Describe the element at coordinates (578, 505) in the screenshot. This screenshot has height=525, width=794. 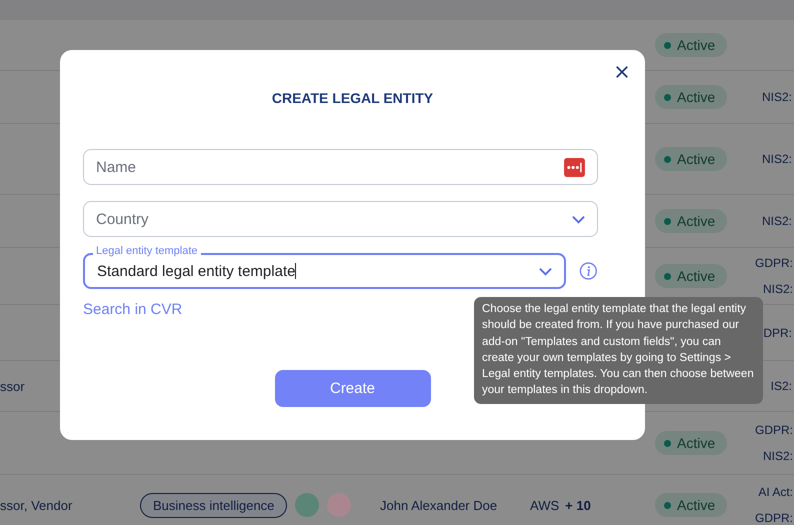
I see `vendor-count: + 10` at that location.